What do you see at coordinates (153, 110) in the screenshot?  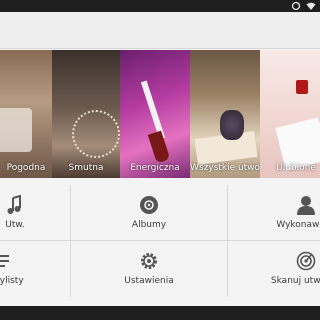 I see `paintbrush-image` at bounding box center [153, 110].